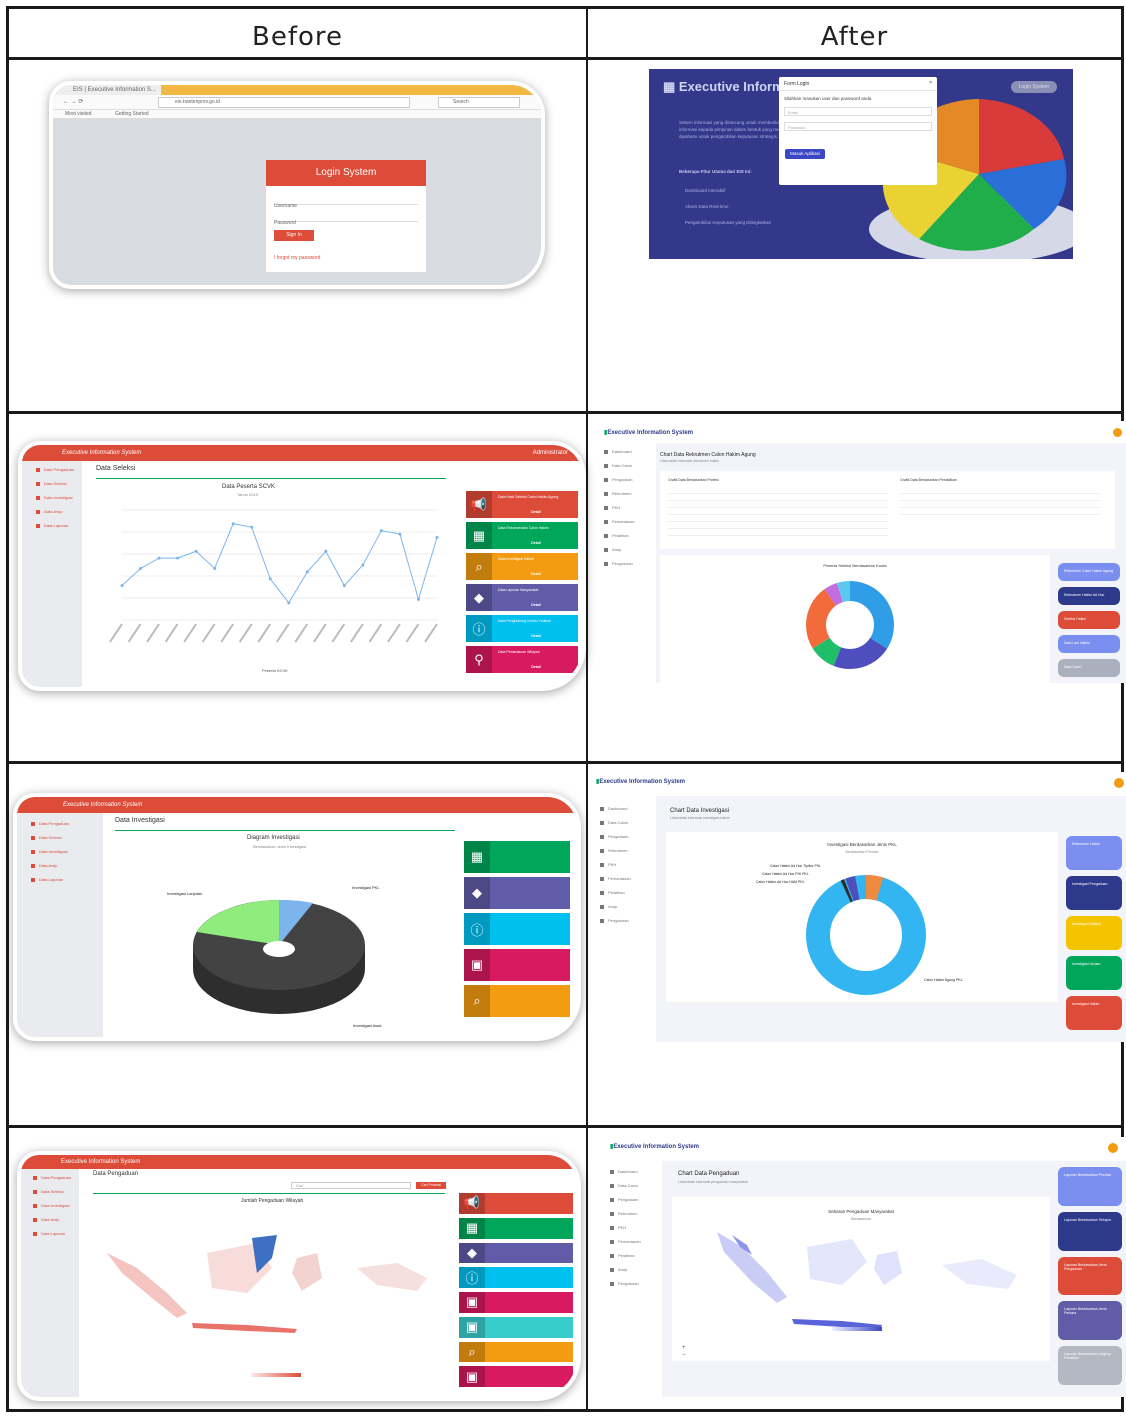  Describe the element at coordinates (346, 218) in the screenshot. I see `password-field: Password` at that location.